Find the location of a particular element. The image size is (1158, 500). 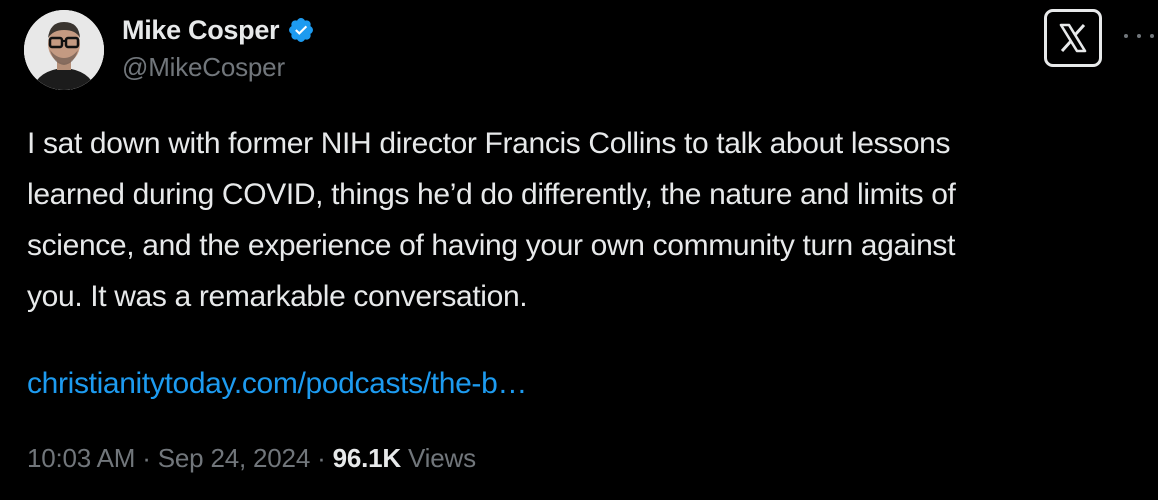

name-row: Mike Cosper is located at coordinates (218, 30).